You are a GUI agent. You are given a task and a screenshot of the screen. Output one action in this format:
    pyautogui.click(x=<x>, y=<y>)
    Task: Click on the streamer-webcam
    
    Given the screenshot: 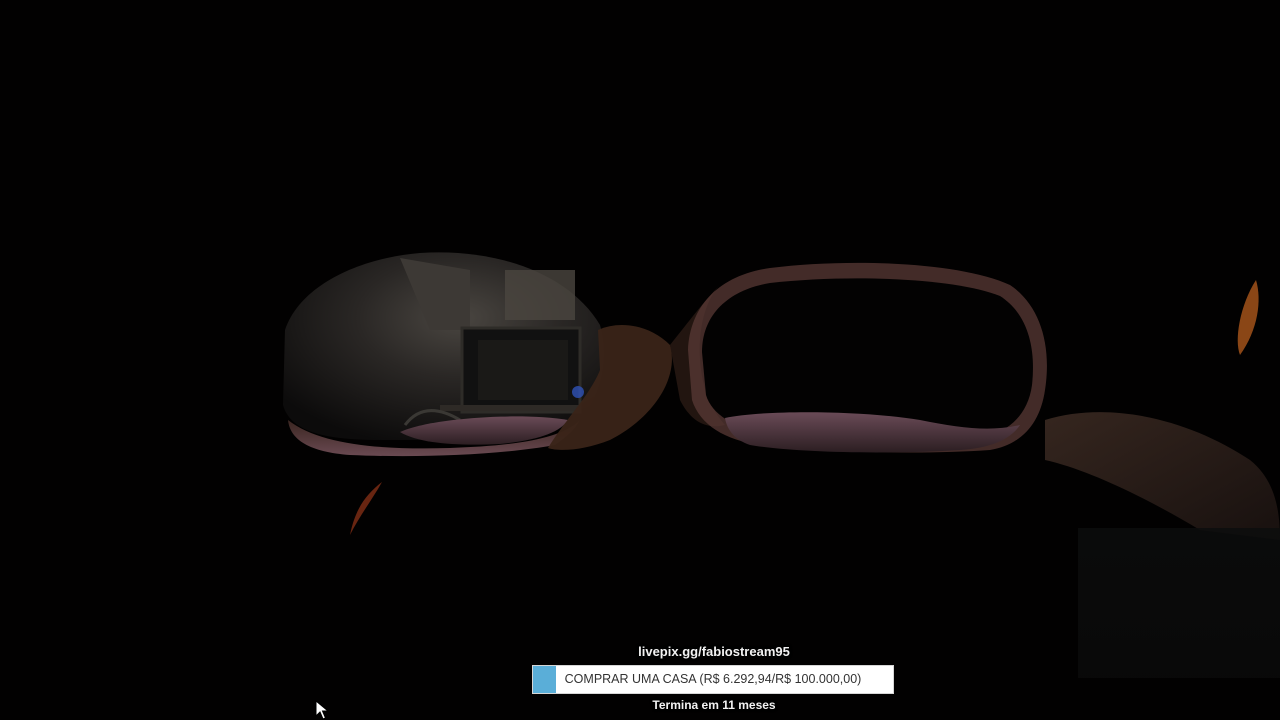 What is the action you would take?
    pyautogui.click(x=1179, y=603)
    